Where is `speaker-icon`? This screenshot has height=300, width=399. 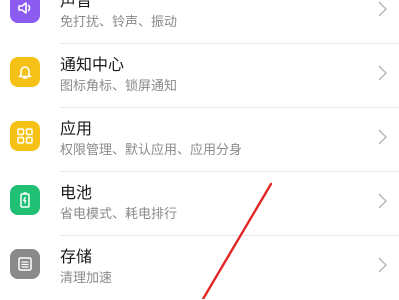 speaker-icon is located at coordinates (25, 11).